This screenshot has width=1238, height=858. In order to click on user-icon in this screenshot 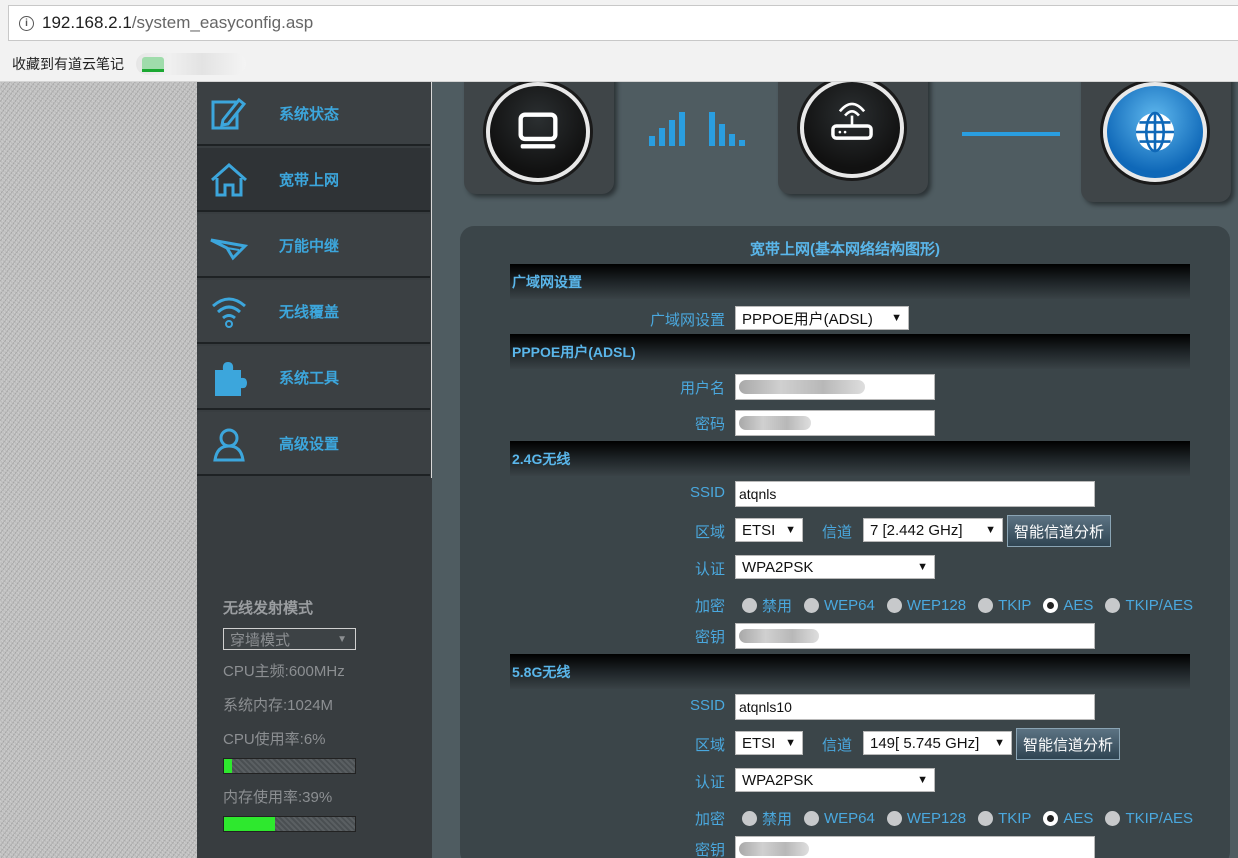, I will do `click(229, 445)`.